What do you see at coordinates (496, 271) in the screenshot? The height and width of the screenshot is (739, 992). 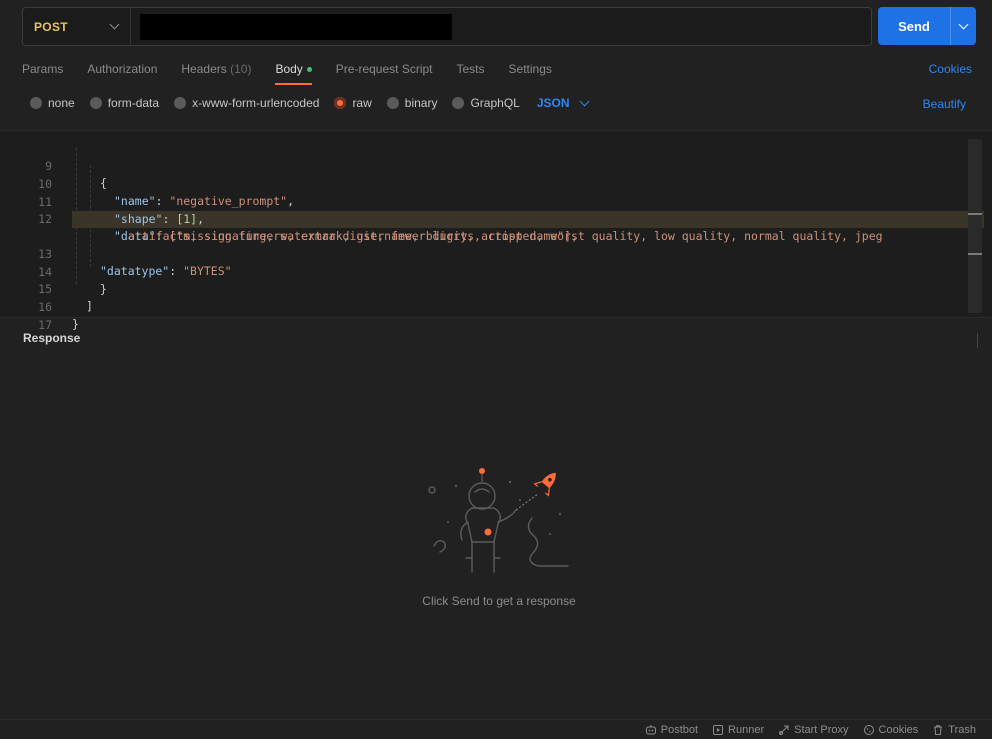 I see `code-line: 14 }` at bounding box center [496, 271].